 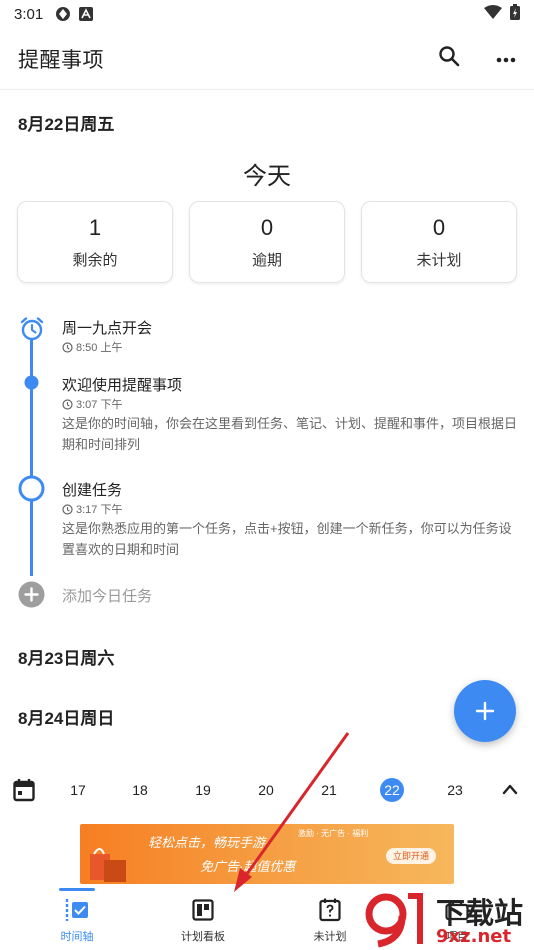 What do you see at coordinates (61, 60) in the screenshot?
I see `page-title: 提醒事项` at bounding box center [61, 60].